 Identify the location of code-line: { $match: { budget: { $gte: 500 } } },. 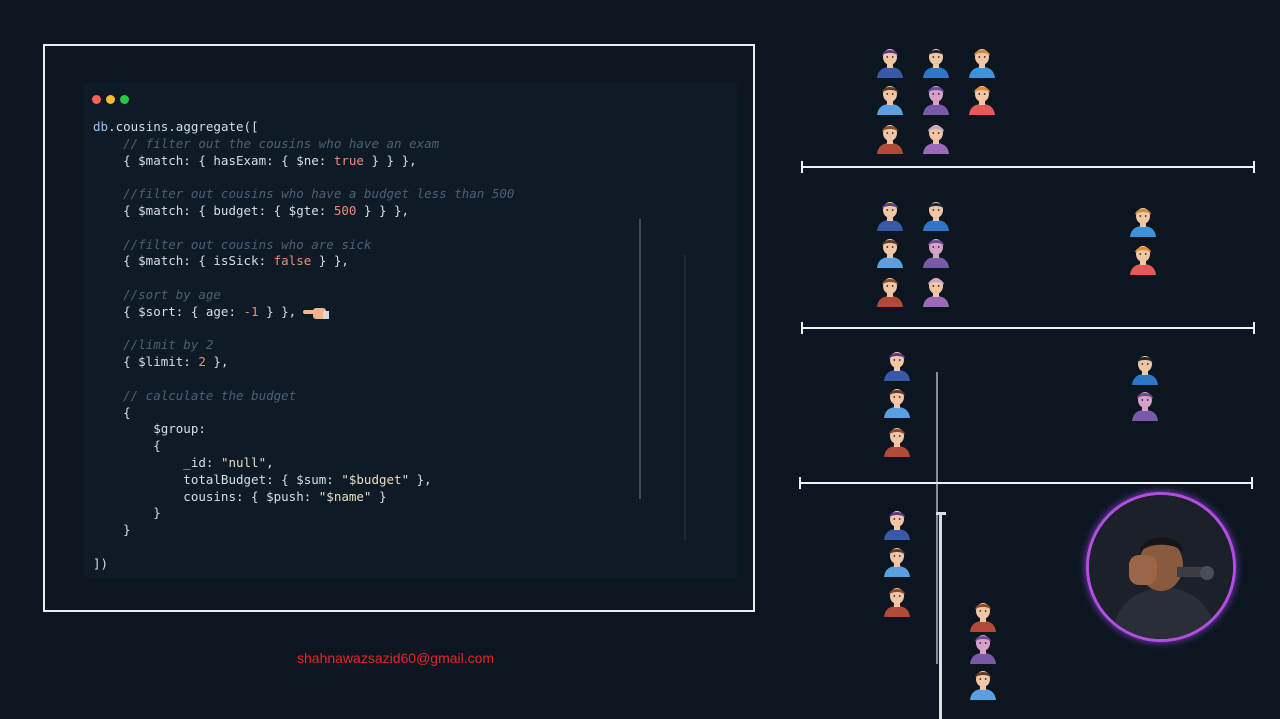
(251, 210).